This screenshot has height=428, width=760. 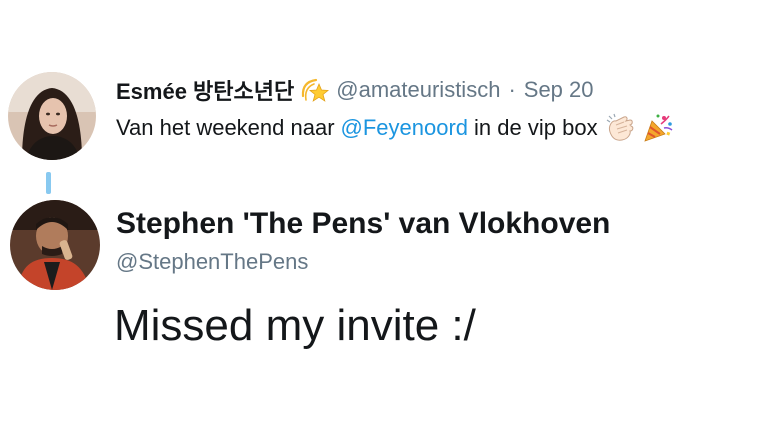 I want to click on parent-text-after: in de vip box, so click(x=536, y=127).